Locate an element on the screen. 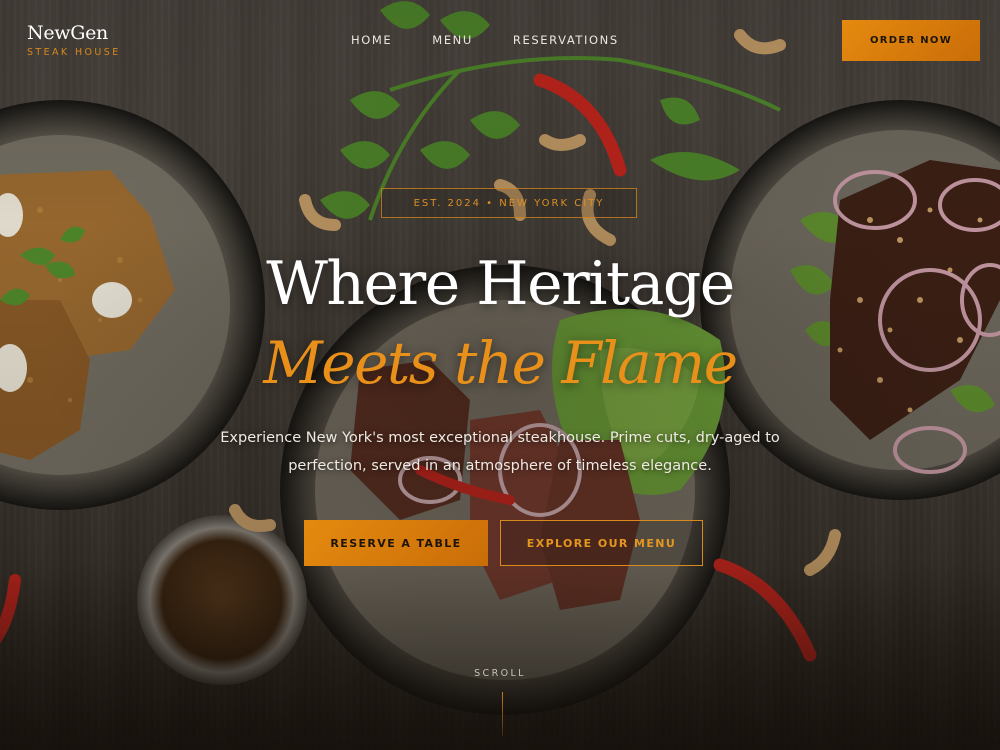 This screenshot has width=1000, height=750. brand-logo: NewGen STEAK HOUSE is located at coordinates (74, 40).